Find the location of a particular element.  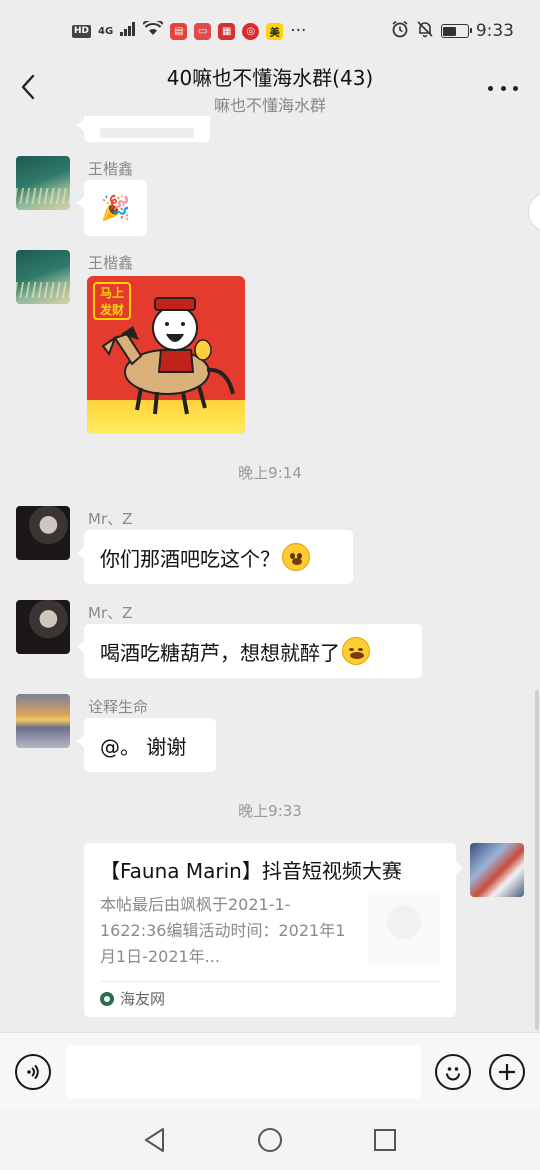

plus-button is located at coordinates (507, 1072).